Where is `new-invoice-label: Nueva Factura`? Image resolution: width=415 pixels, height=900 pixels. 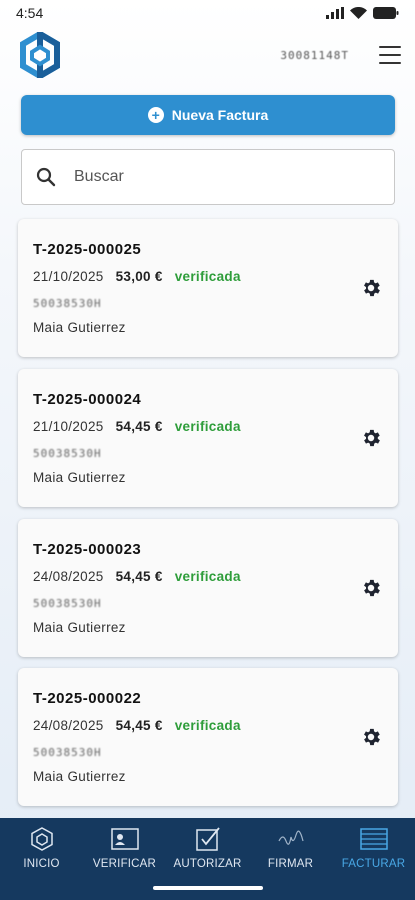 new-invoice-label: Nueva Factura is located at coordinates (220, 115).